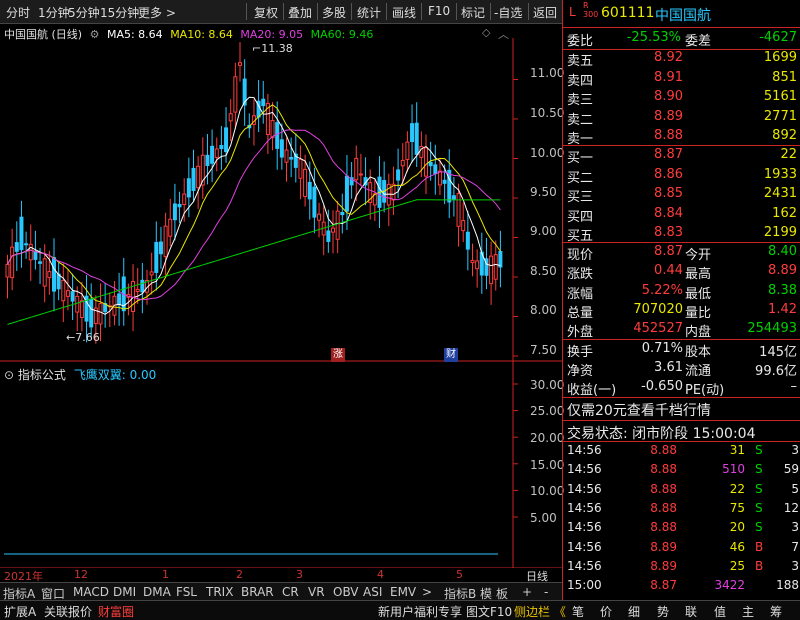 This screenshot has height=620, width=800. What do you see at coordinates (540, 611) in the screenshot?
I see `sidebar-toggle: 侧边栏 《` at bounding box center [540, 611].